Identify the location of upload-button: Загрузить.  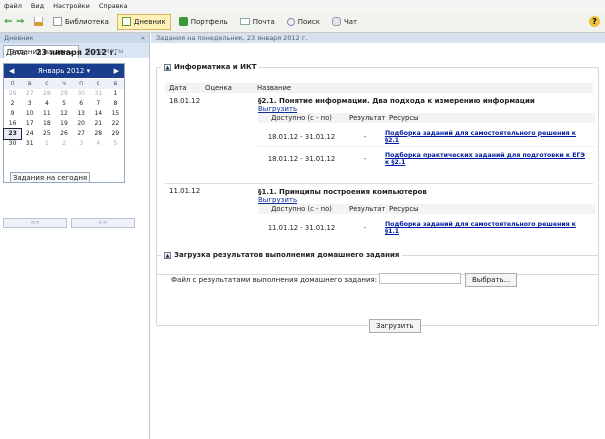
(395, 326).